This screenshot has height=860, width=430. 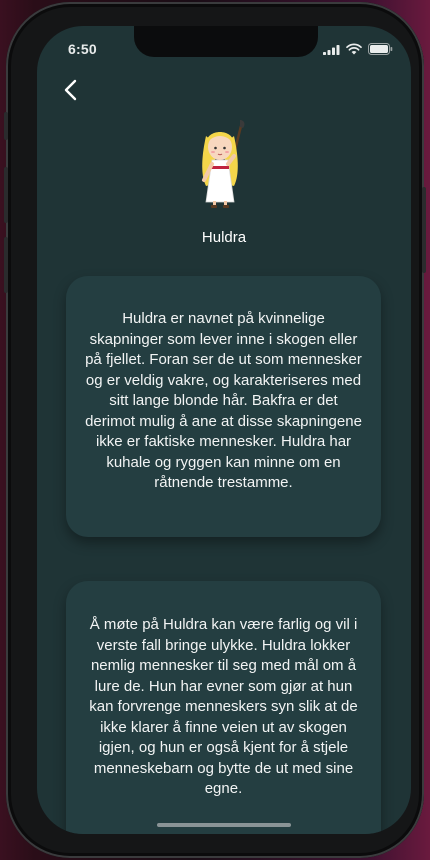 What do you see at coordinates (224, 237) in the screenshot?
I see `character-name: Huldra` at bounding box center [224, 237].